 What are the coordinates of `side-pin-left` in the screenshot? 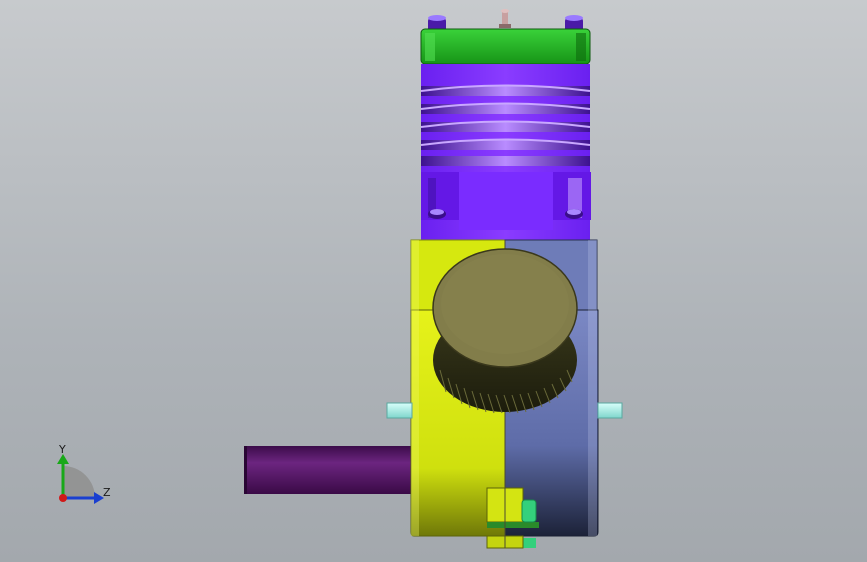 It's located at (399, 410).